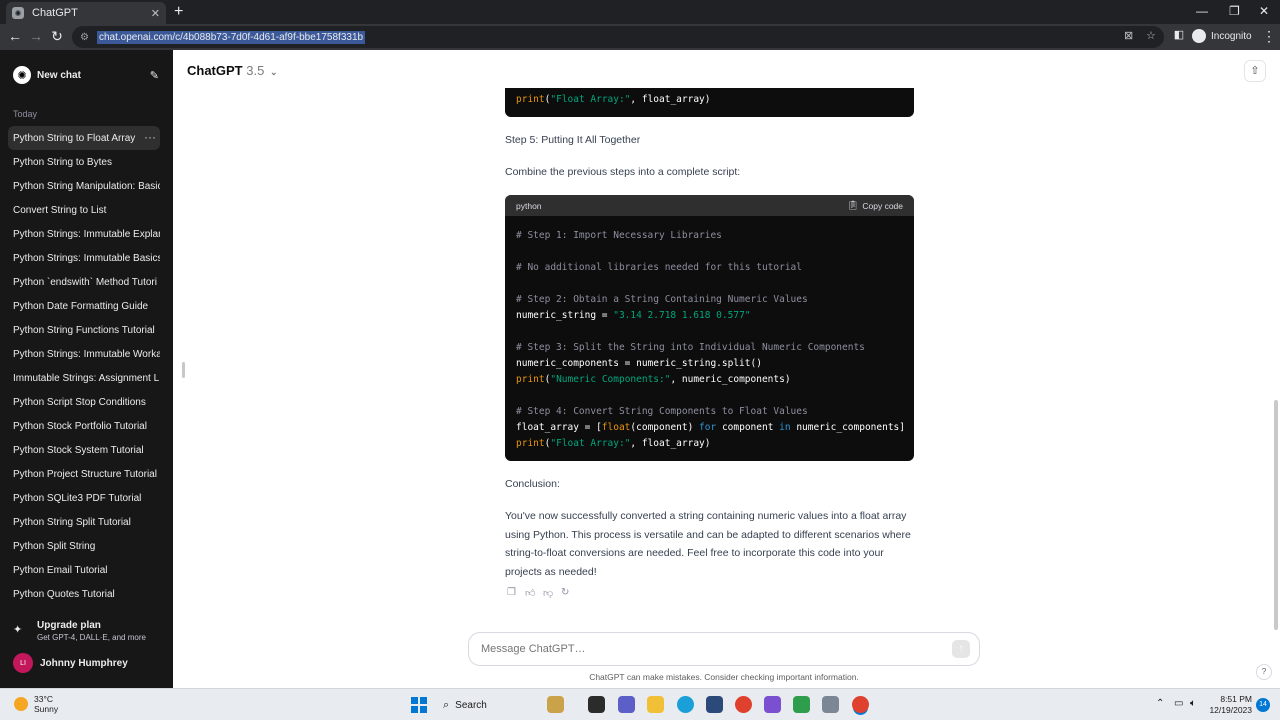  I want to click on sun-icon, so click(21, 704).